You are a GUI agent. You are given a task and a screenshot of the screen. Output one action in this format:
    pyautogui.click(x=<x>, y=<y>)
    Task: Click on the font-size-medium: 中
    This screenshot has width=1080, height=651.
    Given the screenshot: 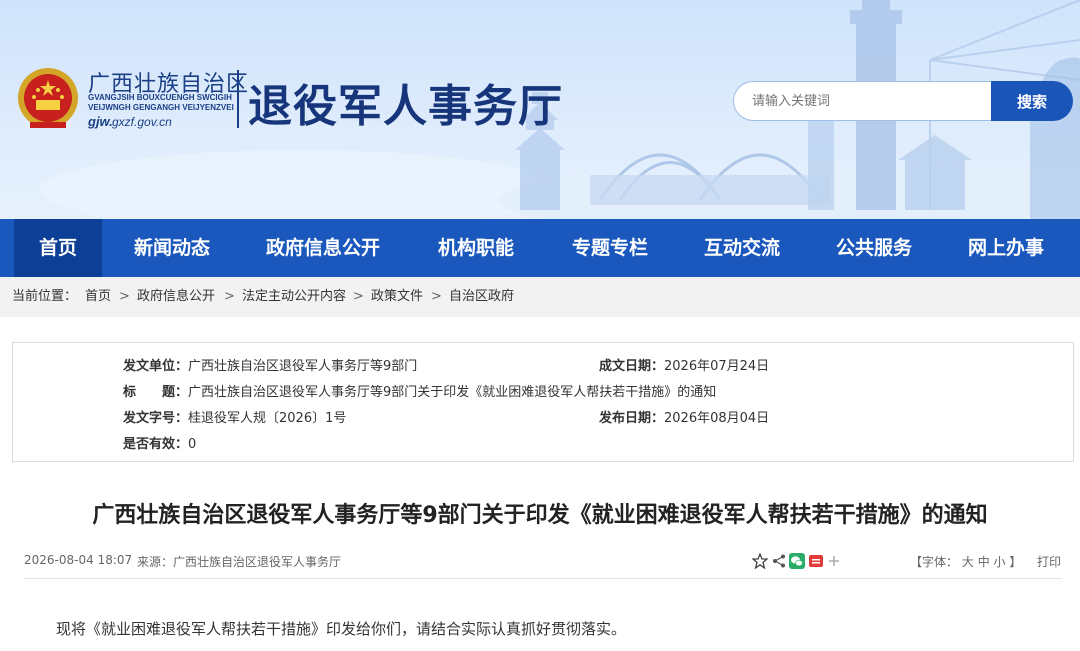 What is the action you would take?
    pyautogui.click(x=984, y=562)
    